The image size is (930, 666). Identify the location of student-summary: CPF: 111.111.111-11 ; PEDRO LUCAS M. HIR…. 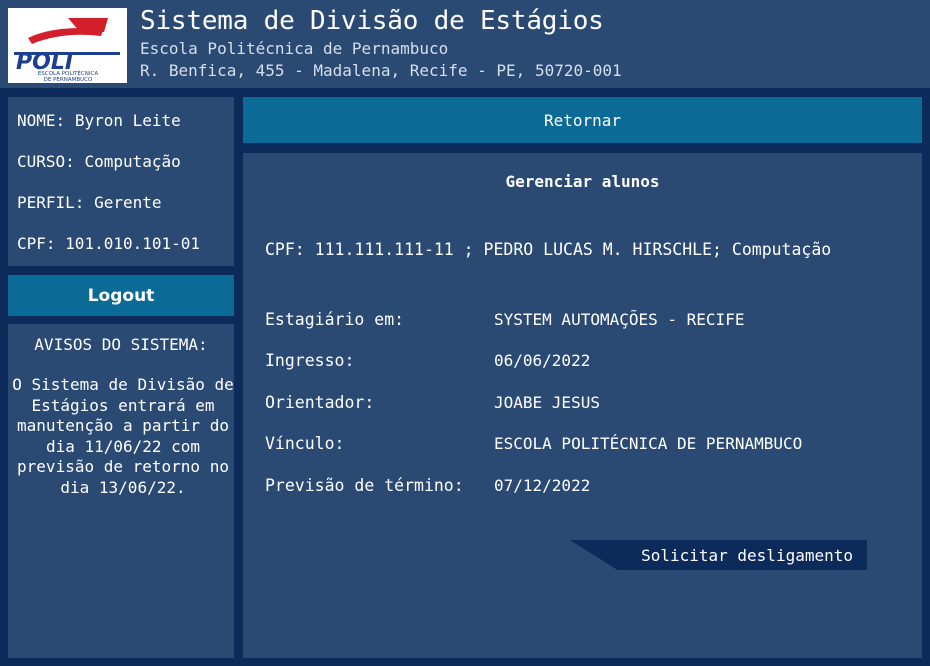
(548, 249).